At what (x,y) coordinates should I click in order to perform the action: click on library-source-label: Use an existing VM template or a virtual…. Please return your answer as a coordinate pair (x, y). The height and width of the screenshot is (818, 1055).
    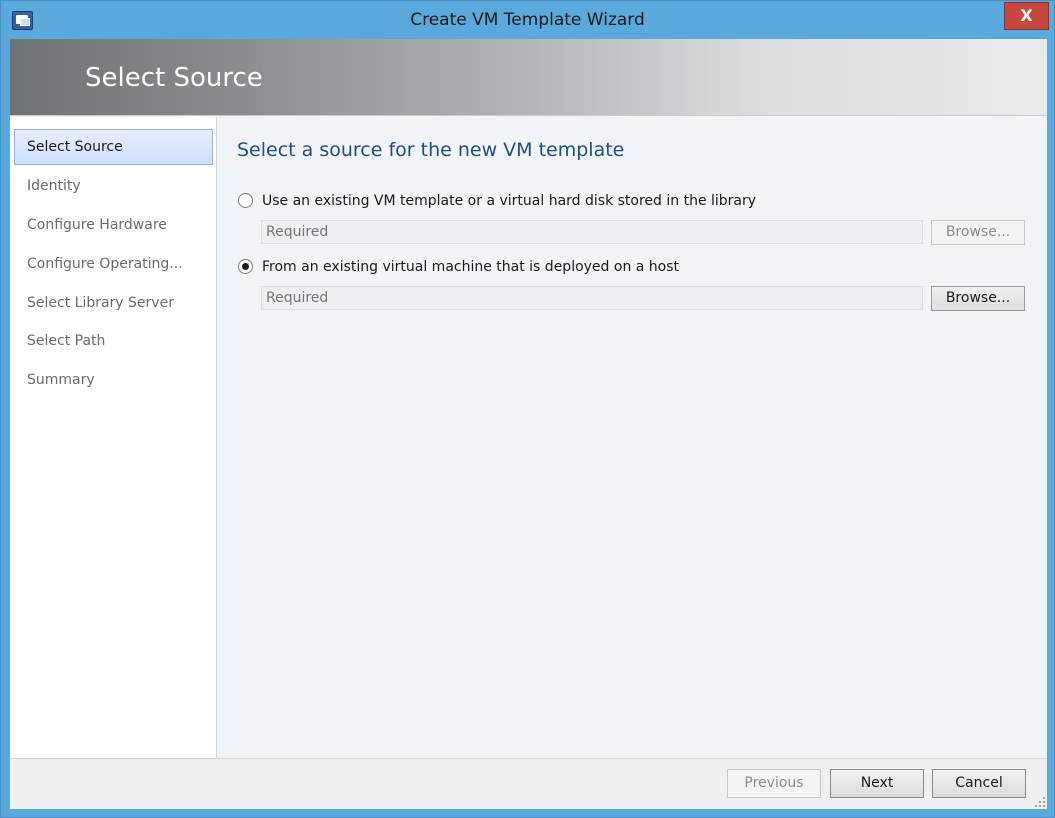
    Looking at the image, I should click on (509, 201).